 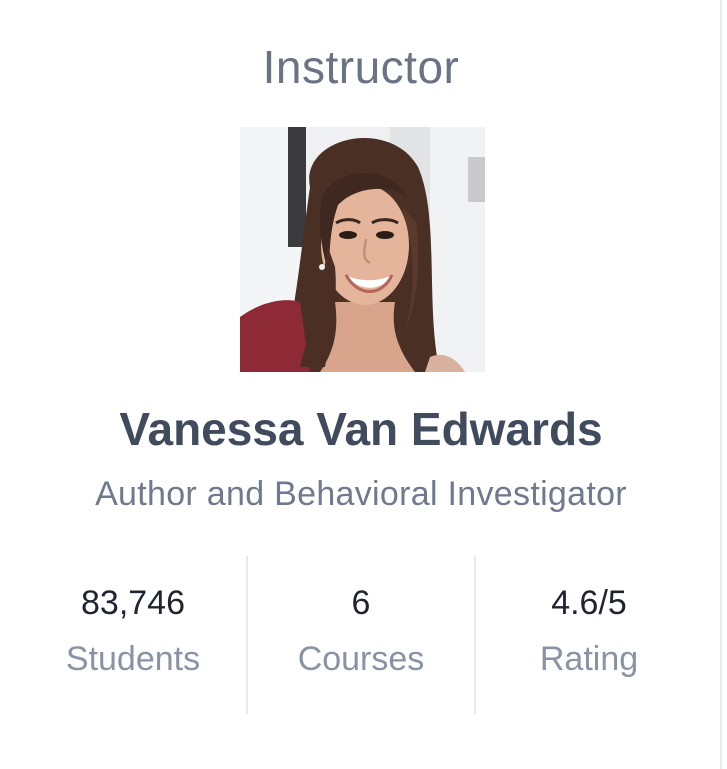 I want to click on stat-value: 6, so click(x=361, y=603).